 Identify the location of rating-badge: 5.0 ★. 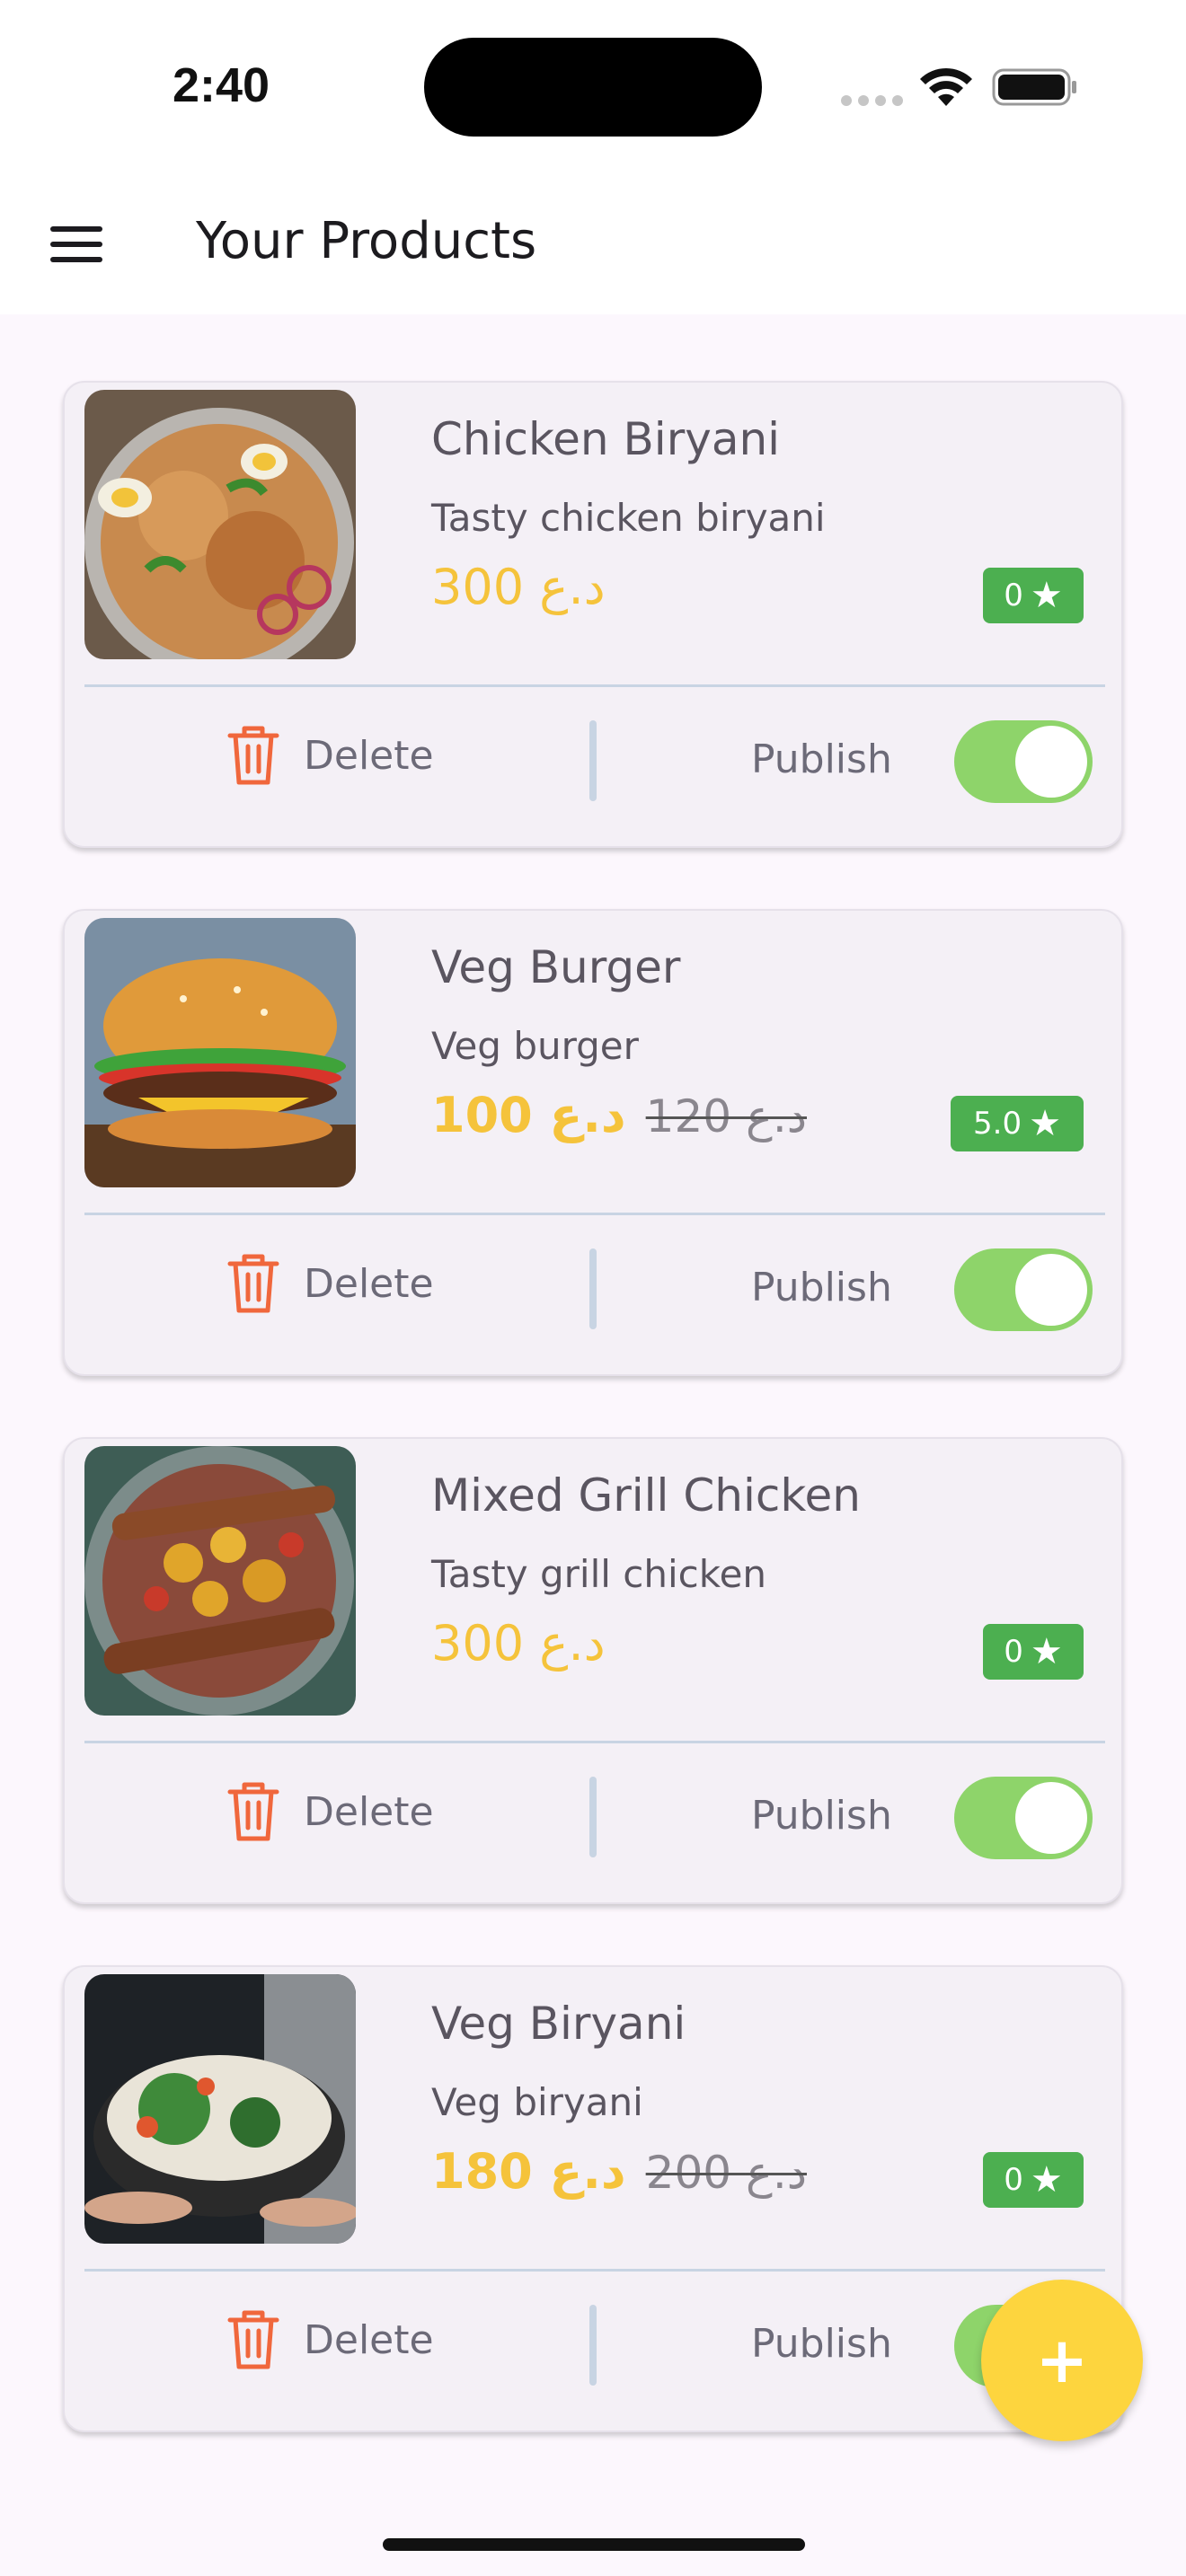
(1017, 1123).